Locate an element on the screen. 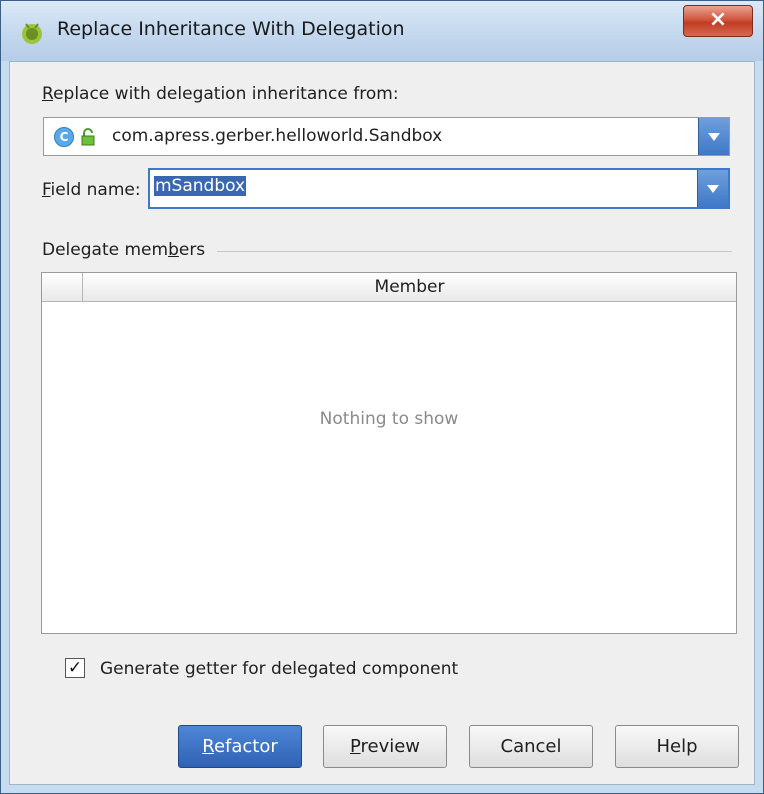 This screenshot has height=794, width=764. table-header: Member is located at coordinates (389, 287).